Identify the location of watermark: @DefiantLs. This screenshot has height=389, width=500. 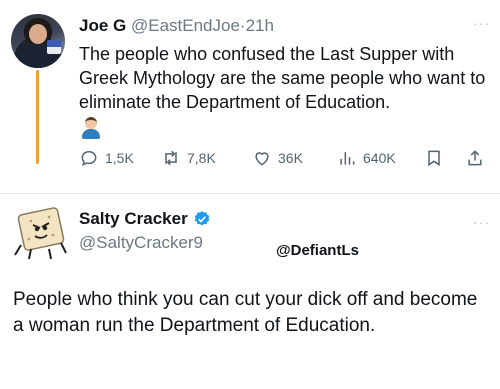
(317, 250).